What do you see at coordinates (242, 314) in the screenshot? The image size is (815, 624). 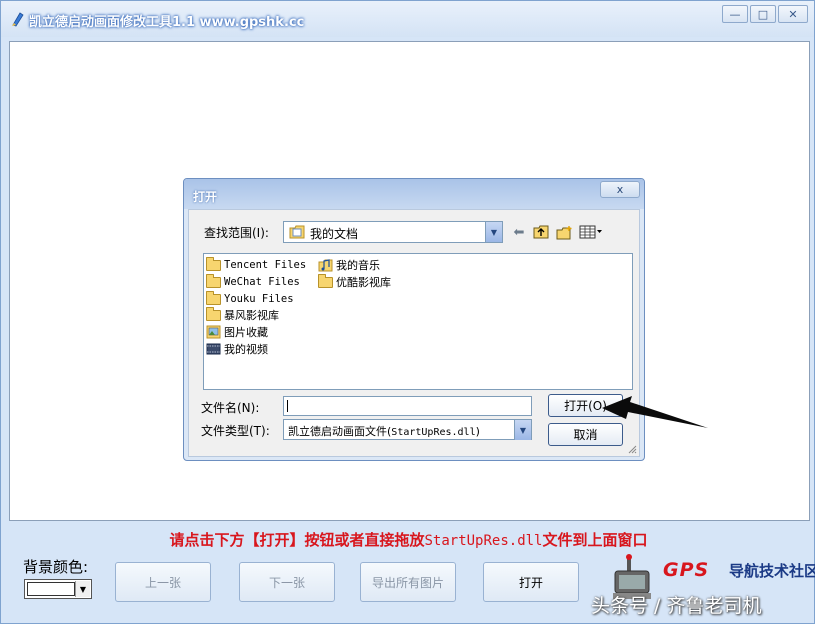 I see `list-item: 暴风影视库` at bounding box center [242, 314].